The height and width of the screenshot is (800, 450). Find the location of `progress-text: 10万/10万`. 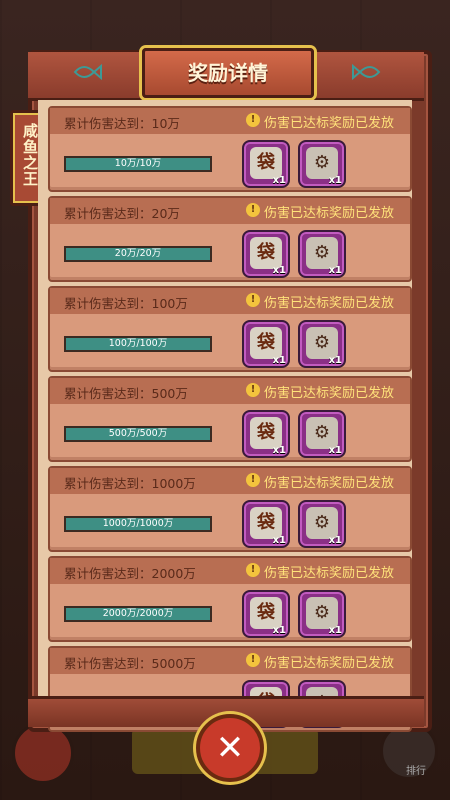

progress-text: 10万/10万 is located at coordinates (138, 163).